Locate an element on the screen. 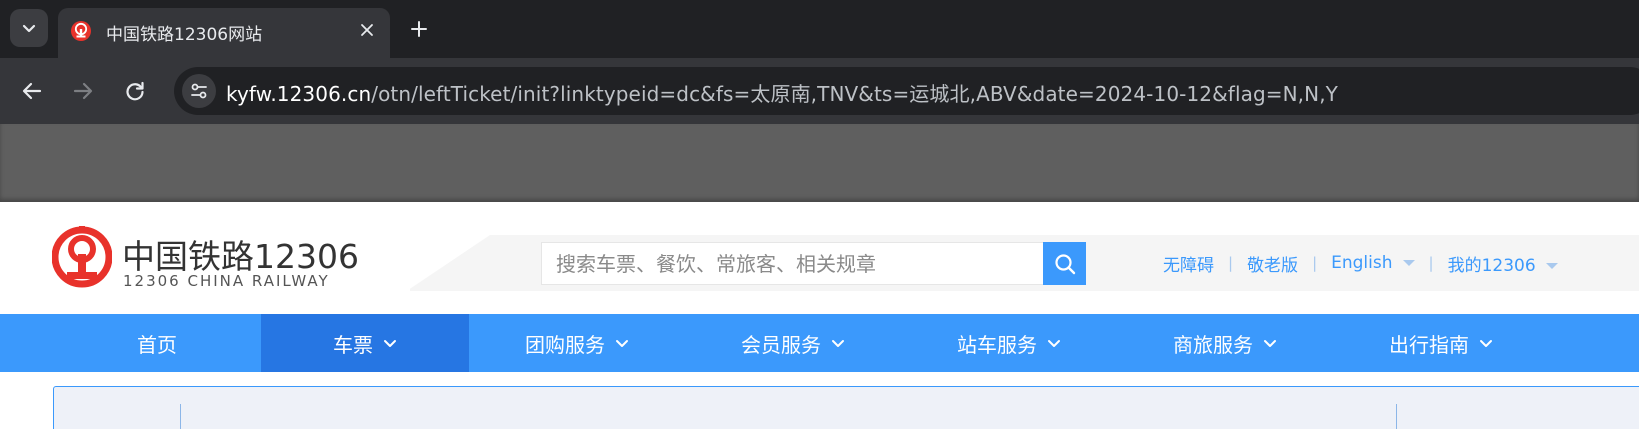 This screenshot has width=1639, height=429. nav-item-home: 首页 is located at coordinates (157, 343).